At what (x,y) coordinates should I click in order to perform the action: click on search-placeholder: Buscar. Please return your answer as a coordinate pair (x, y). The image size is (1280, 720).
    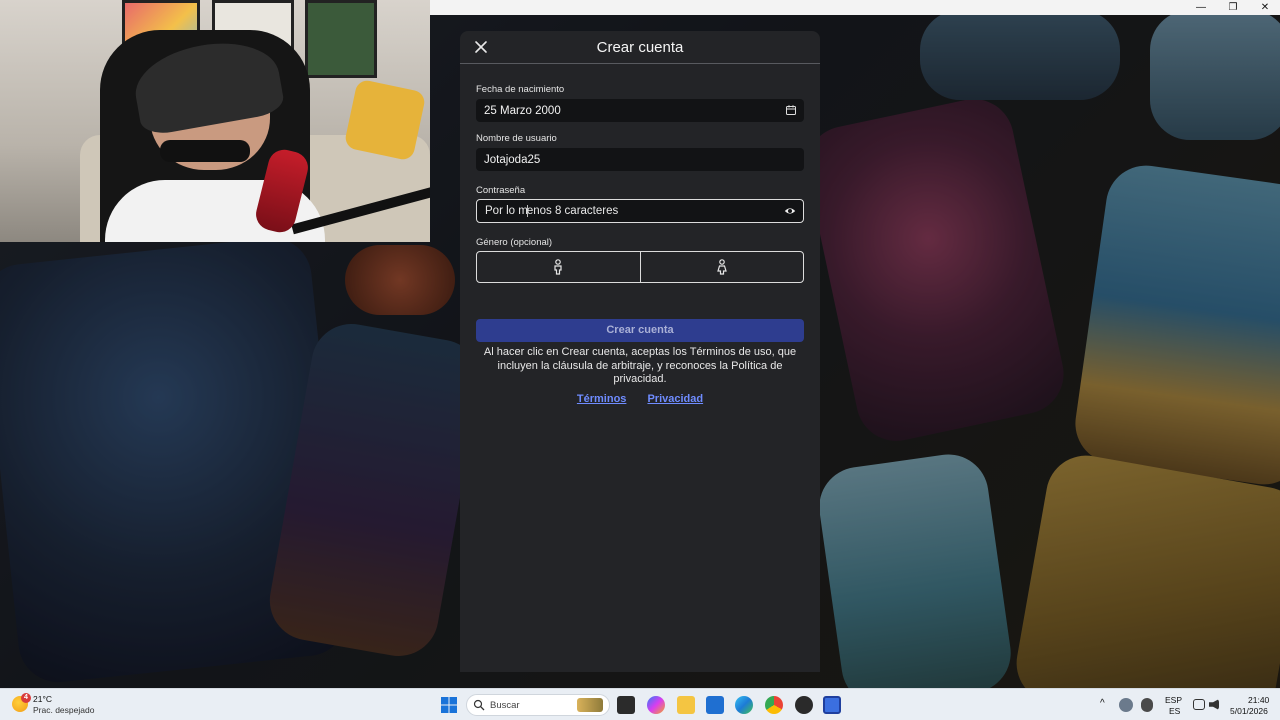
    Looking at the image, I should click on (505, 705).